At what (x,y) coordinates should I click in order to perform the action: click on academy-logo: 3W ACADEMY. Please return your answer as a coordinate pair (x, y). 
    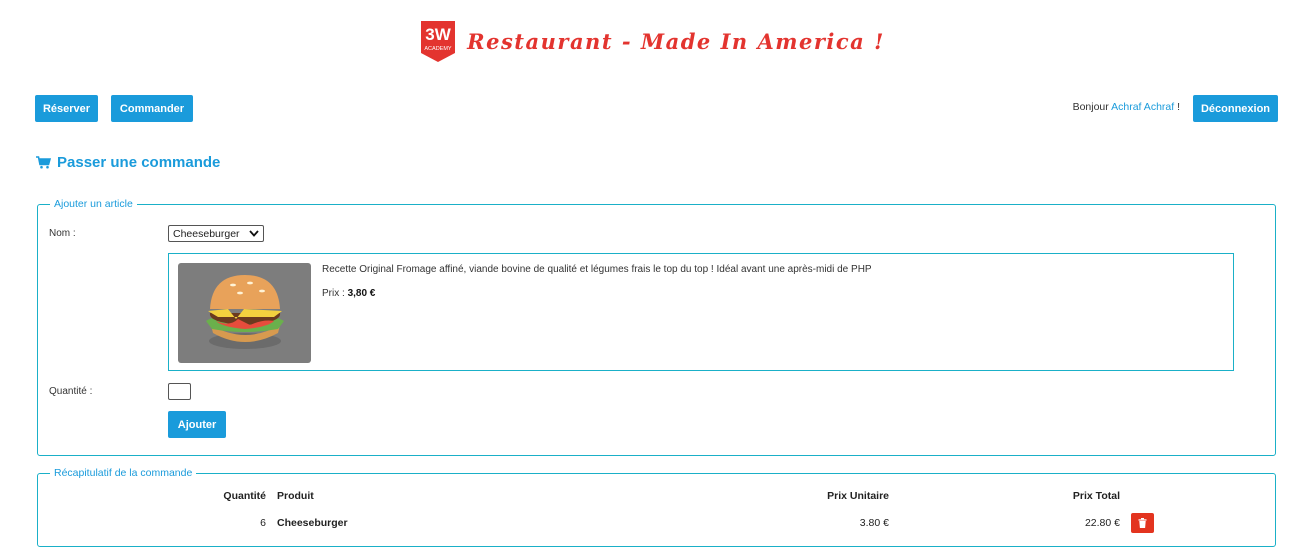
    Looking at the image, I should click on (438, 41).